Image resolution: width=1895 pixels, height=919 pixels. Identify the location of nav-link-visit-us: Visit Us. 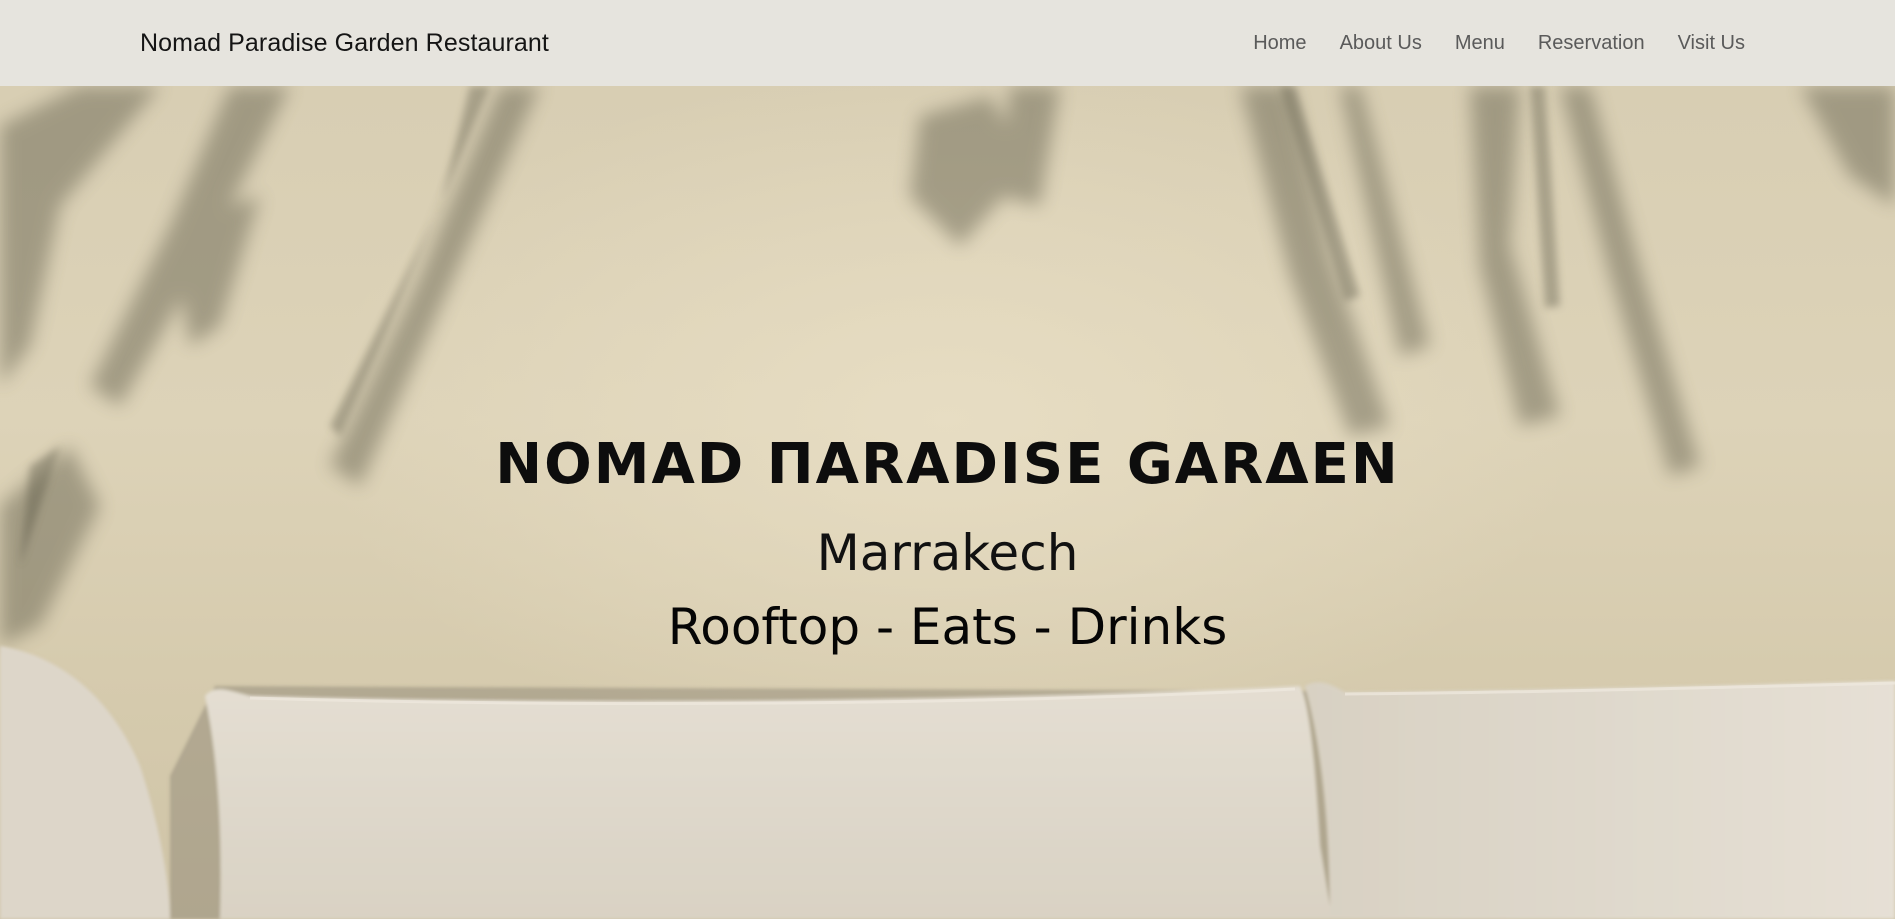
(1711, 43).